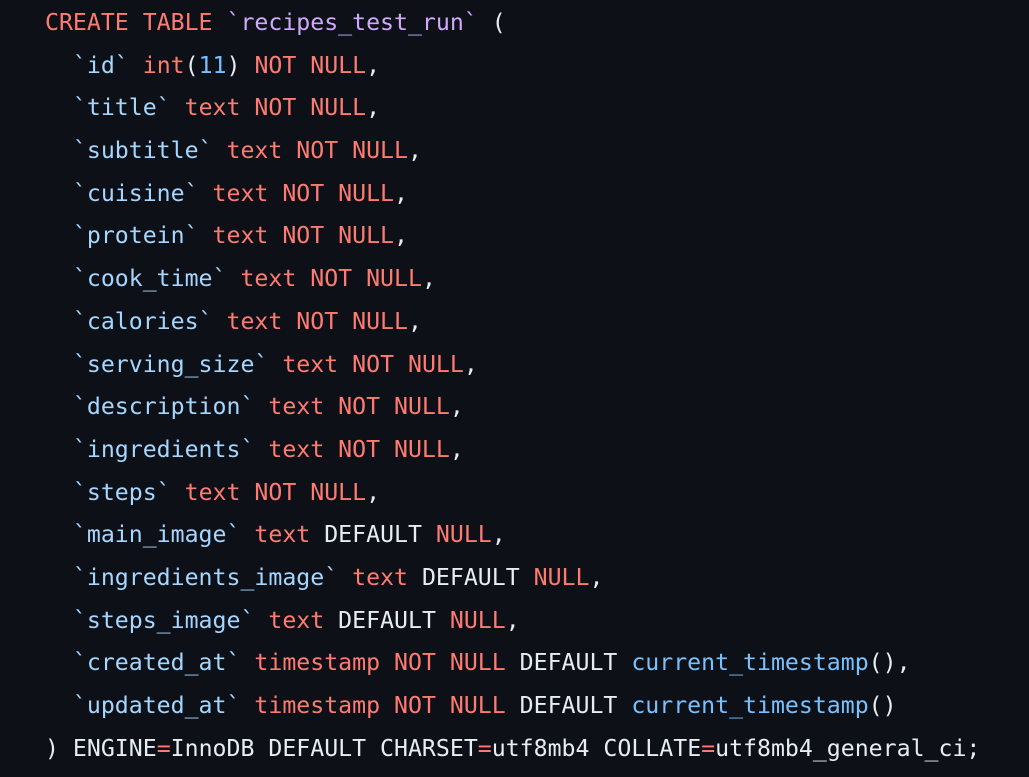 Image resolution: width=1029 pixels, height=777 pixels. What do you see at coordinates (324, 748) in the screenshot?
I see `code-token-plain: InnoDB DEFAULT CHARSET` at bounding box center [324, 748].